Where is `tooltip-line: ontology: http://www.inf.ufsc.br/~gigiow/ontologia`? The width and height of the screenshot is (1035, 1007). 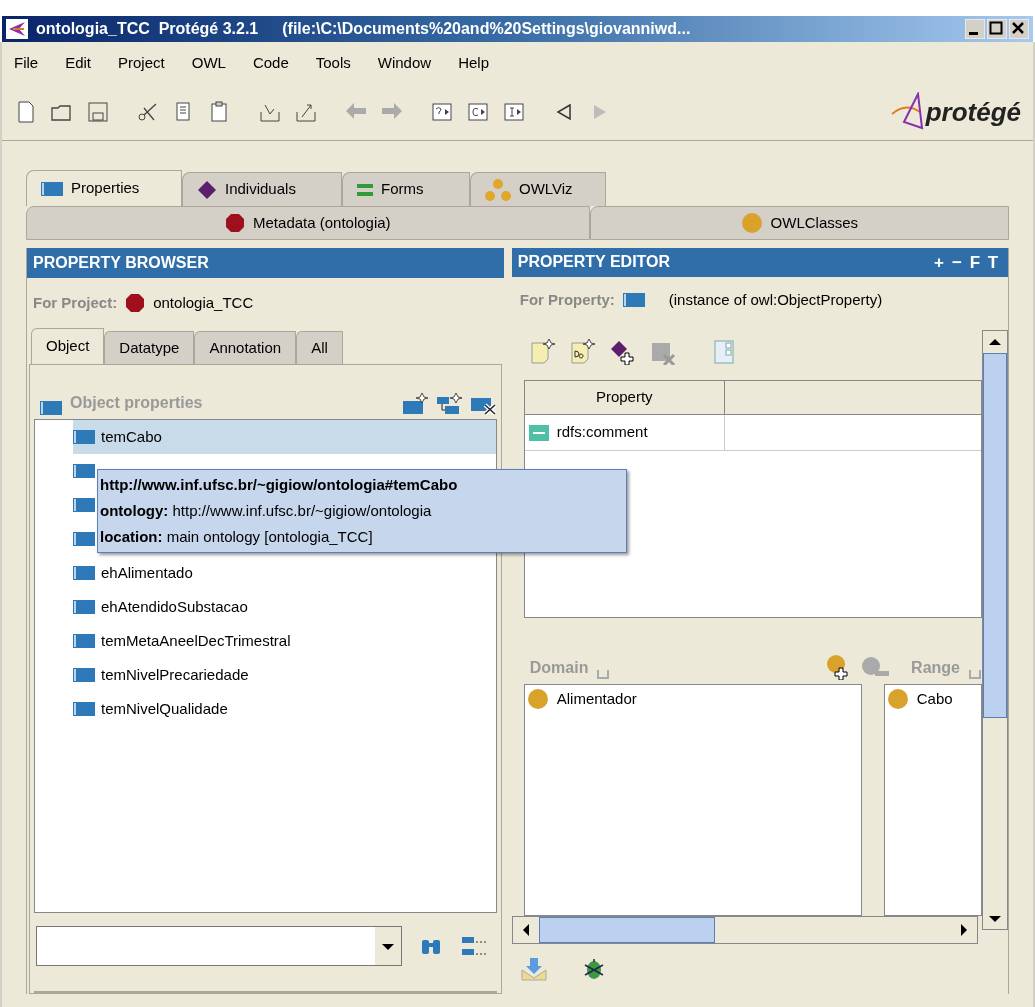
tooltip-line: ontology: http://www.inf.ufsc.br/~gigiow/ontologia is located at coordinates (266, 511).